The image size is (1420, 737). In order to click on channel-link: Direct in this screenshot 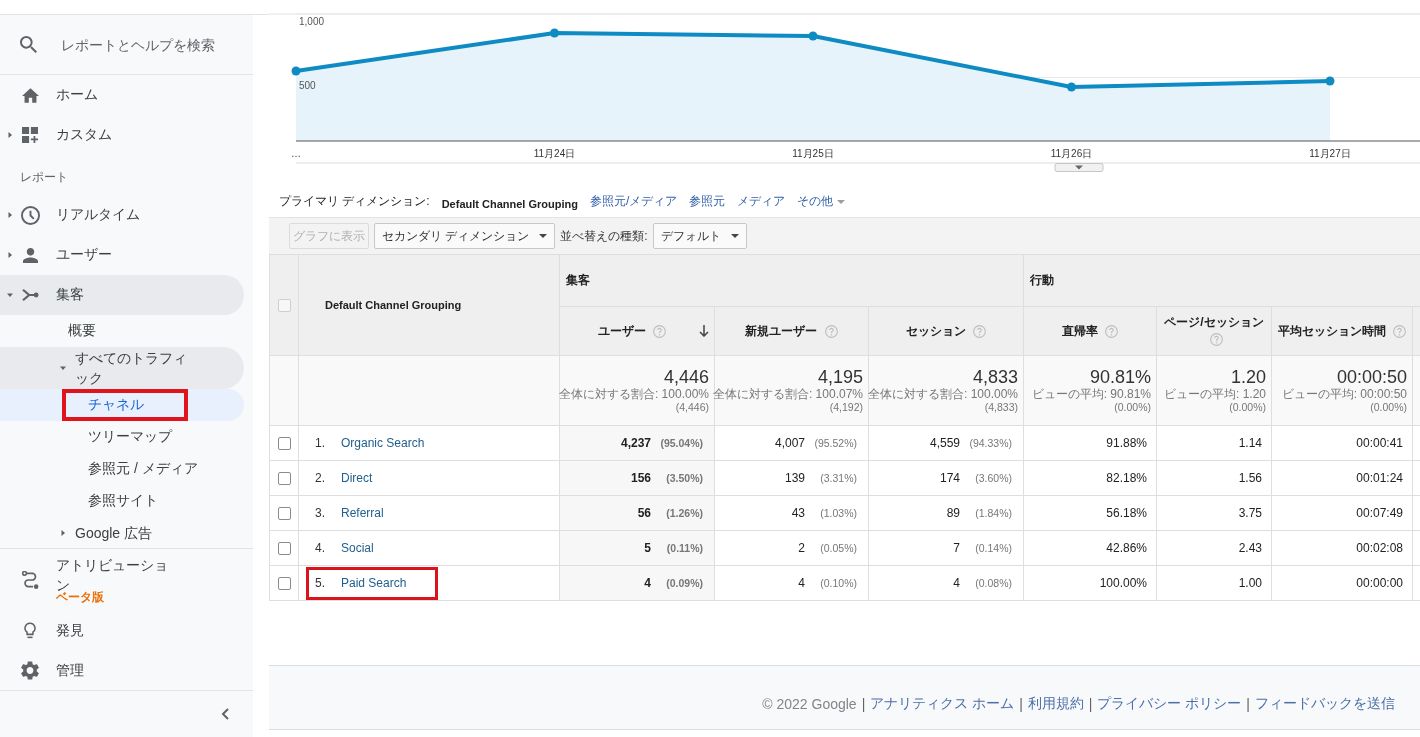, I will do `click(357, 478)`.